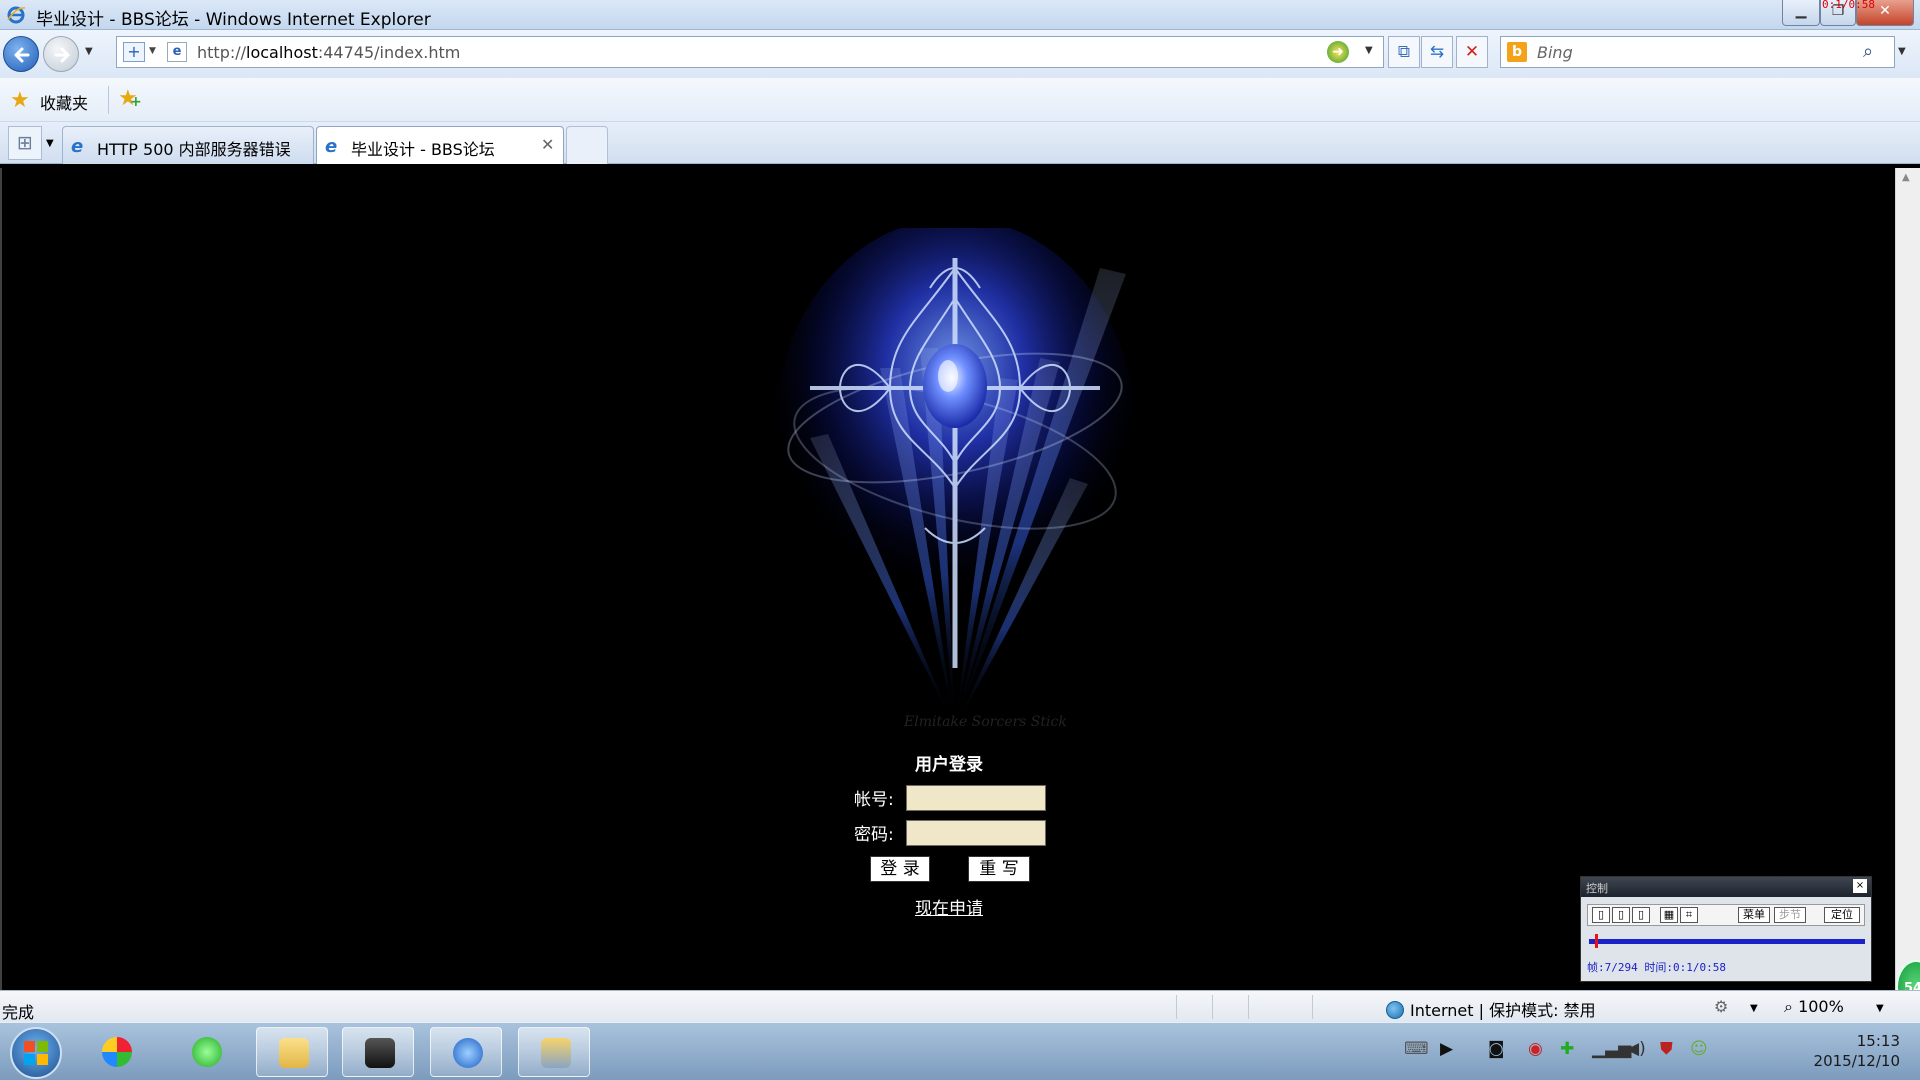 The width and height of the screenshot is (1920, 1080). What do you see at coordinates (20, 100) in the screenshot?
I see `favorites-star-icon: ★` at bounding box center [20, 100].